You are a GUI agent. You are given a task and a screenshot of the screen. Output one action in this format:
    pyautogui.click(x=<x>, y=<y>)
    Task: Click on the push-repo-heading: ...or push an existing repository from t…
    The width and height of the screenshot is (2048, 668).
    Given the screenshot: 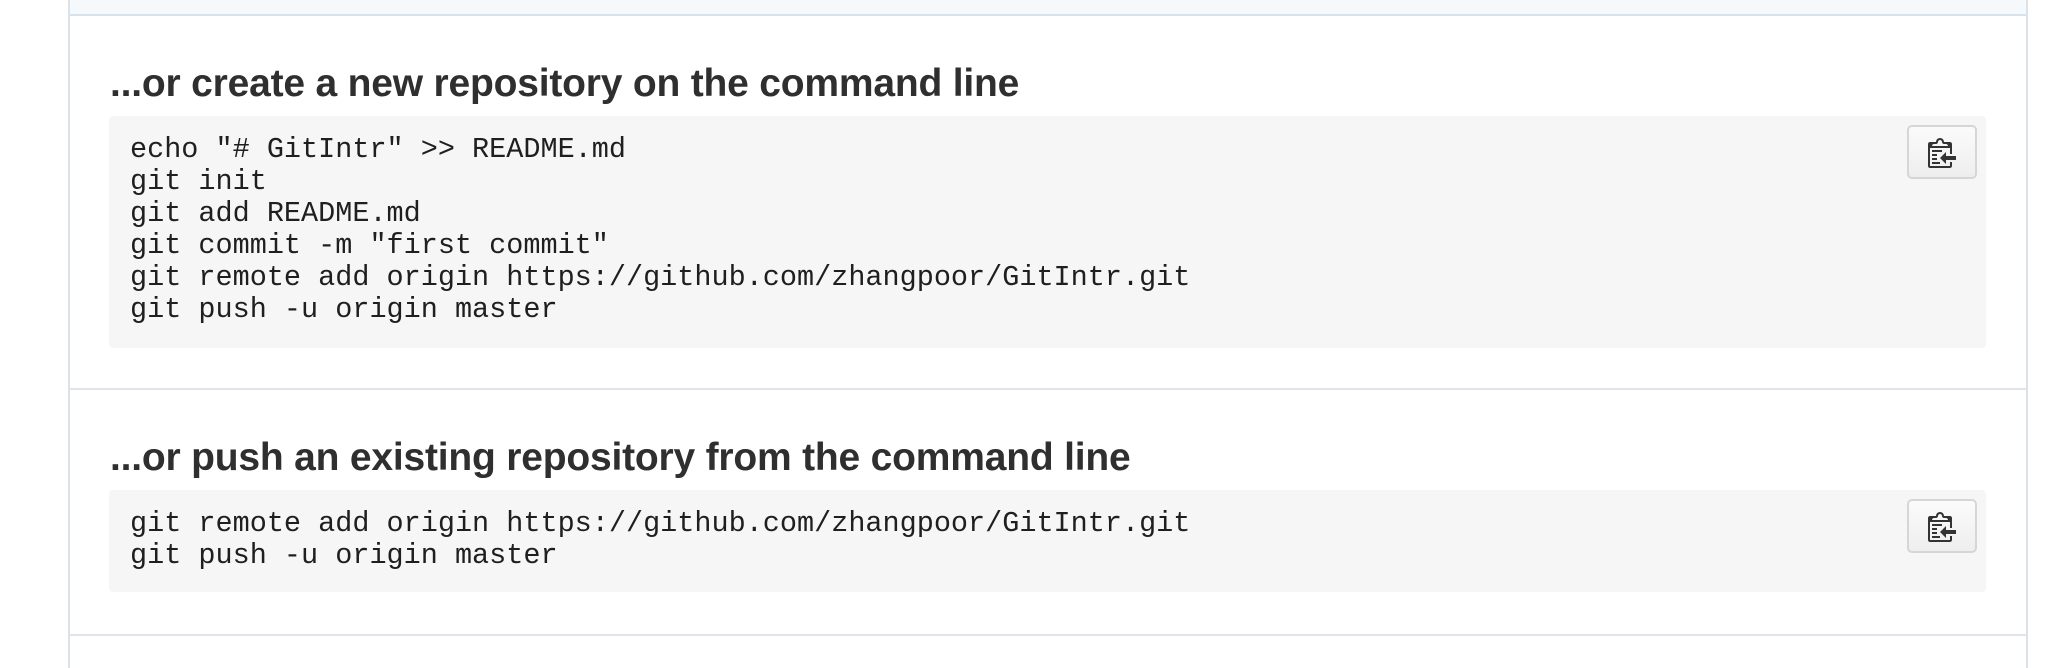 What is the action you would take?
    pyautogui.click(x=620, y=457)
    